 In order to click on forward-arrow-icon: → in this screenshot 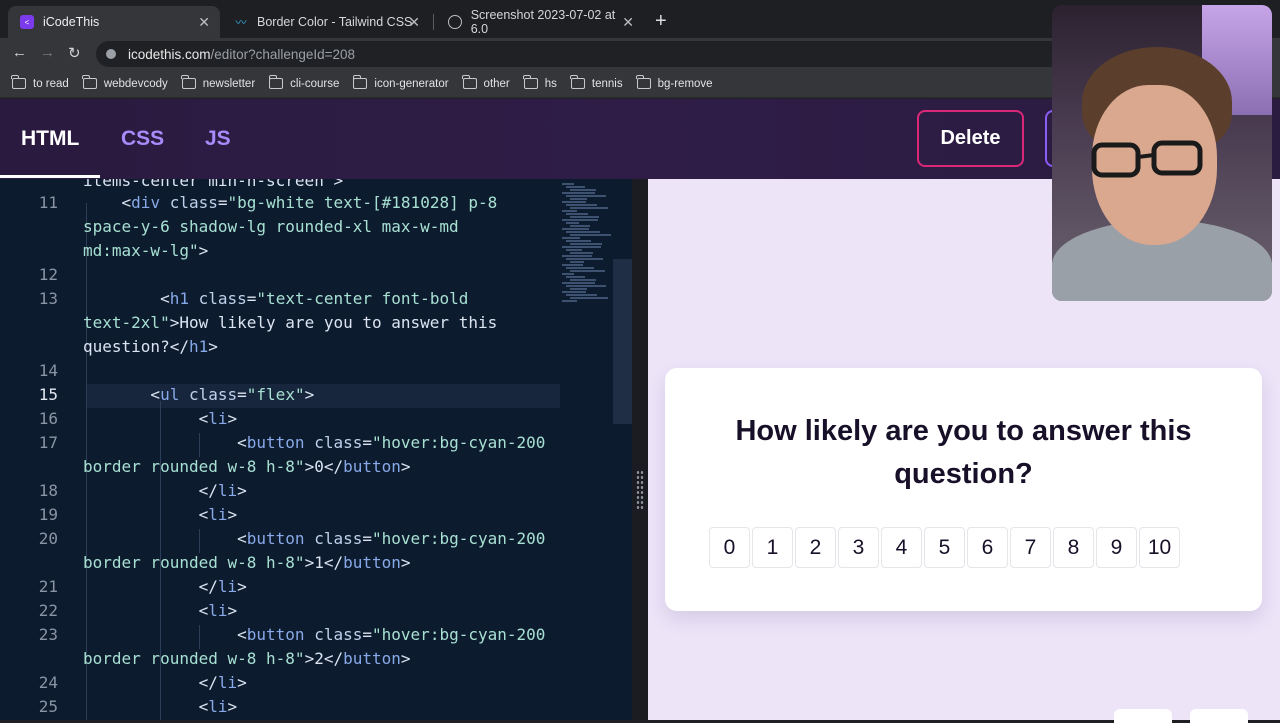, I will do `click(47, 52)`.